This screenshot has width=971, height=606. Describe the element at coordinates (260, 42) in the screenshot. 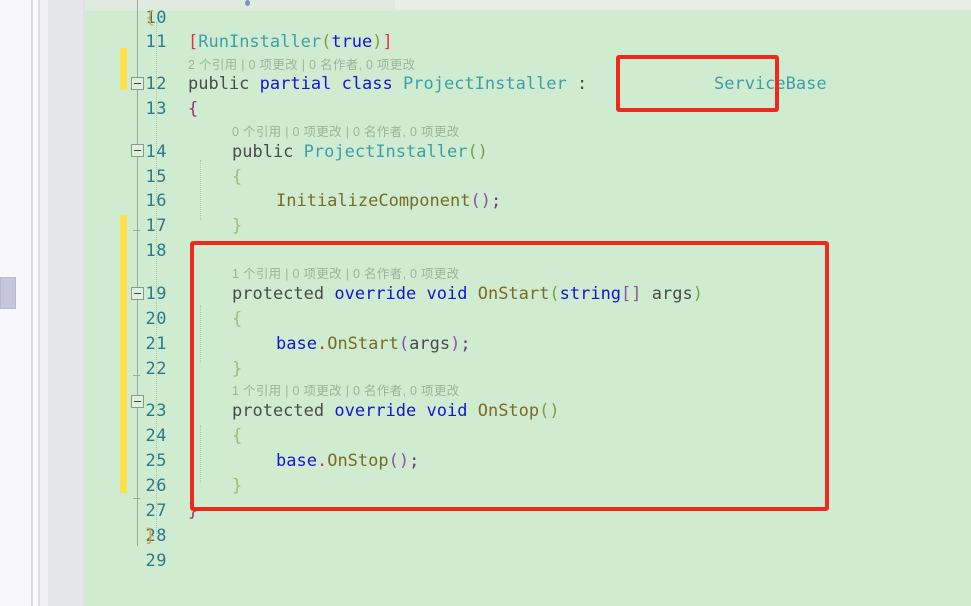

I see `token-attribute-name: RunInstaller` at that location.